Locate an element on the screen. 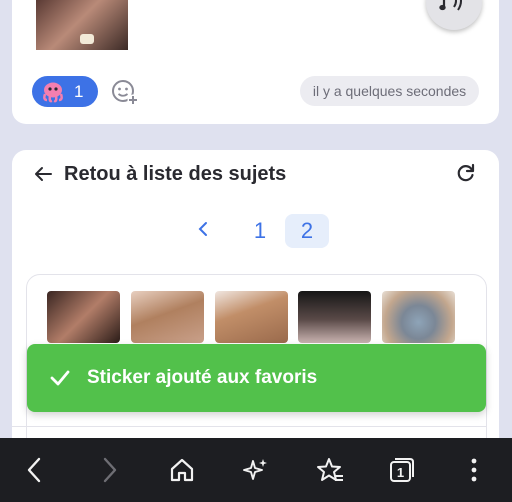  refresh-button is located at coordinates (466, 173).